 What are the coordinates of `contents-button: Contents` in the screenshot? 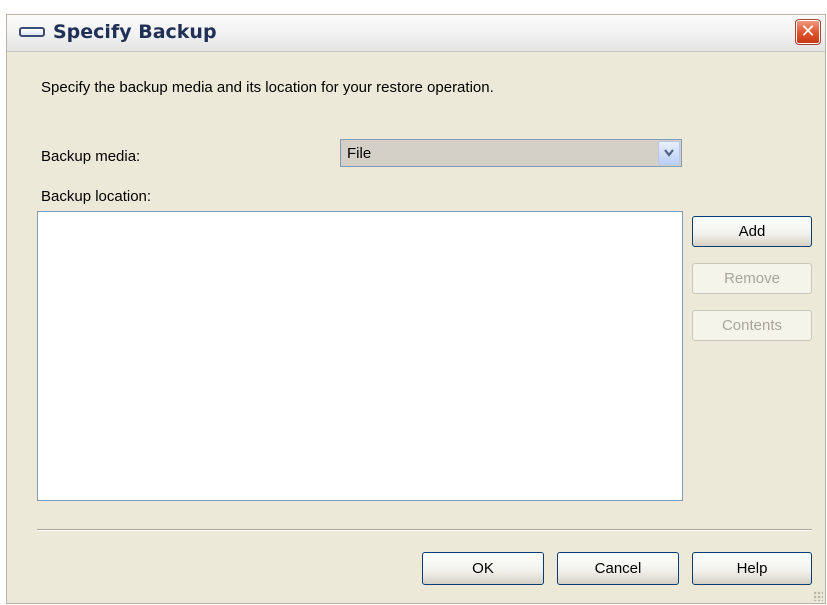 It's located at (752, 325).